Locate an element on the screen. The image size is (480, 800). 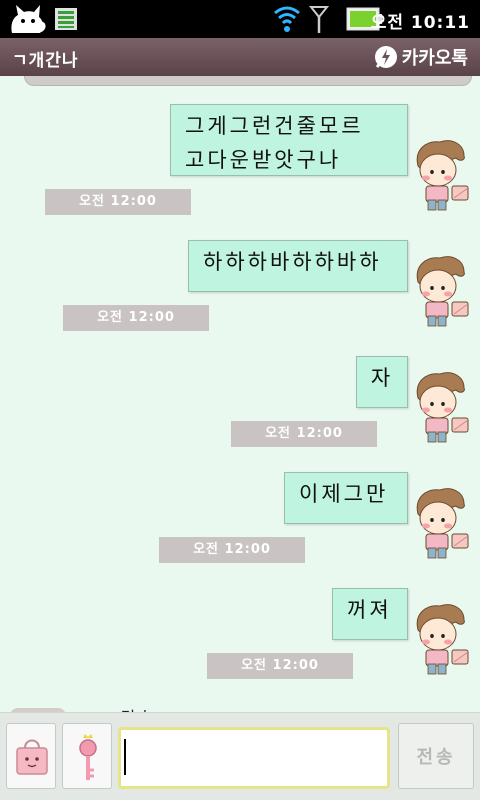
message-bubble: 꺼져 is located at coordinates (370, 614).